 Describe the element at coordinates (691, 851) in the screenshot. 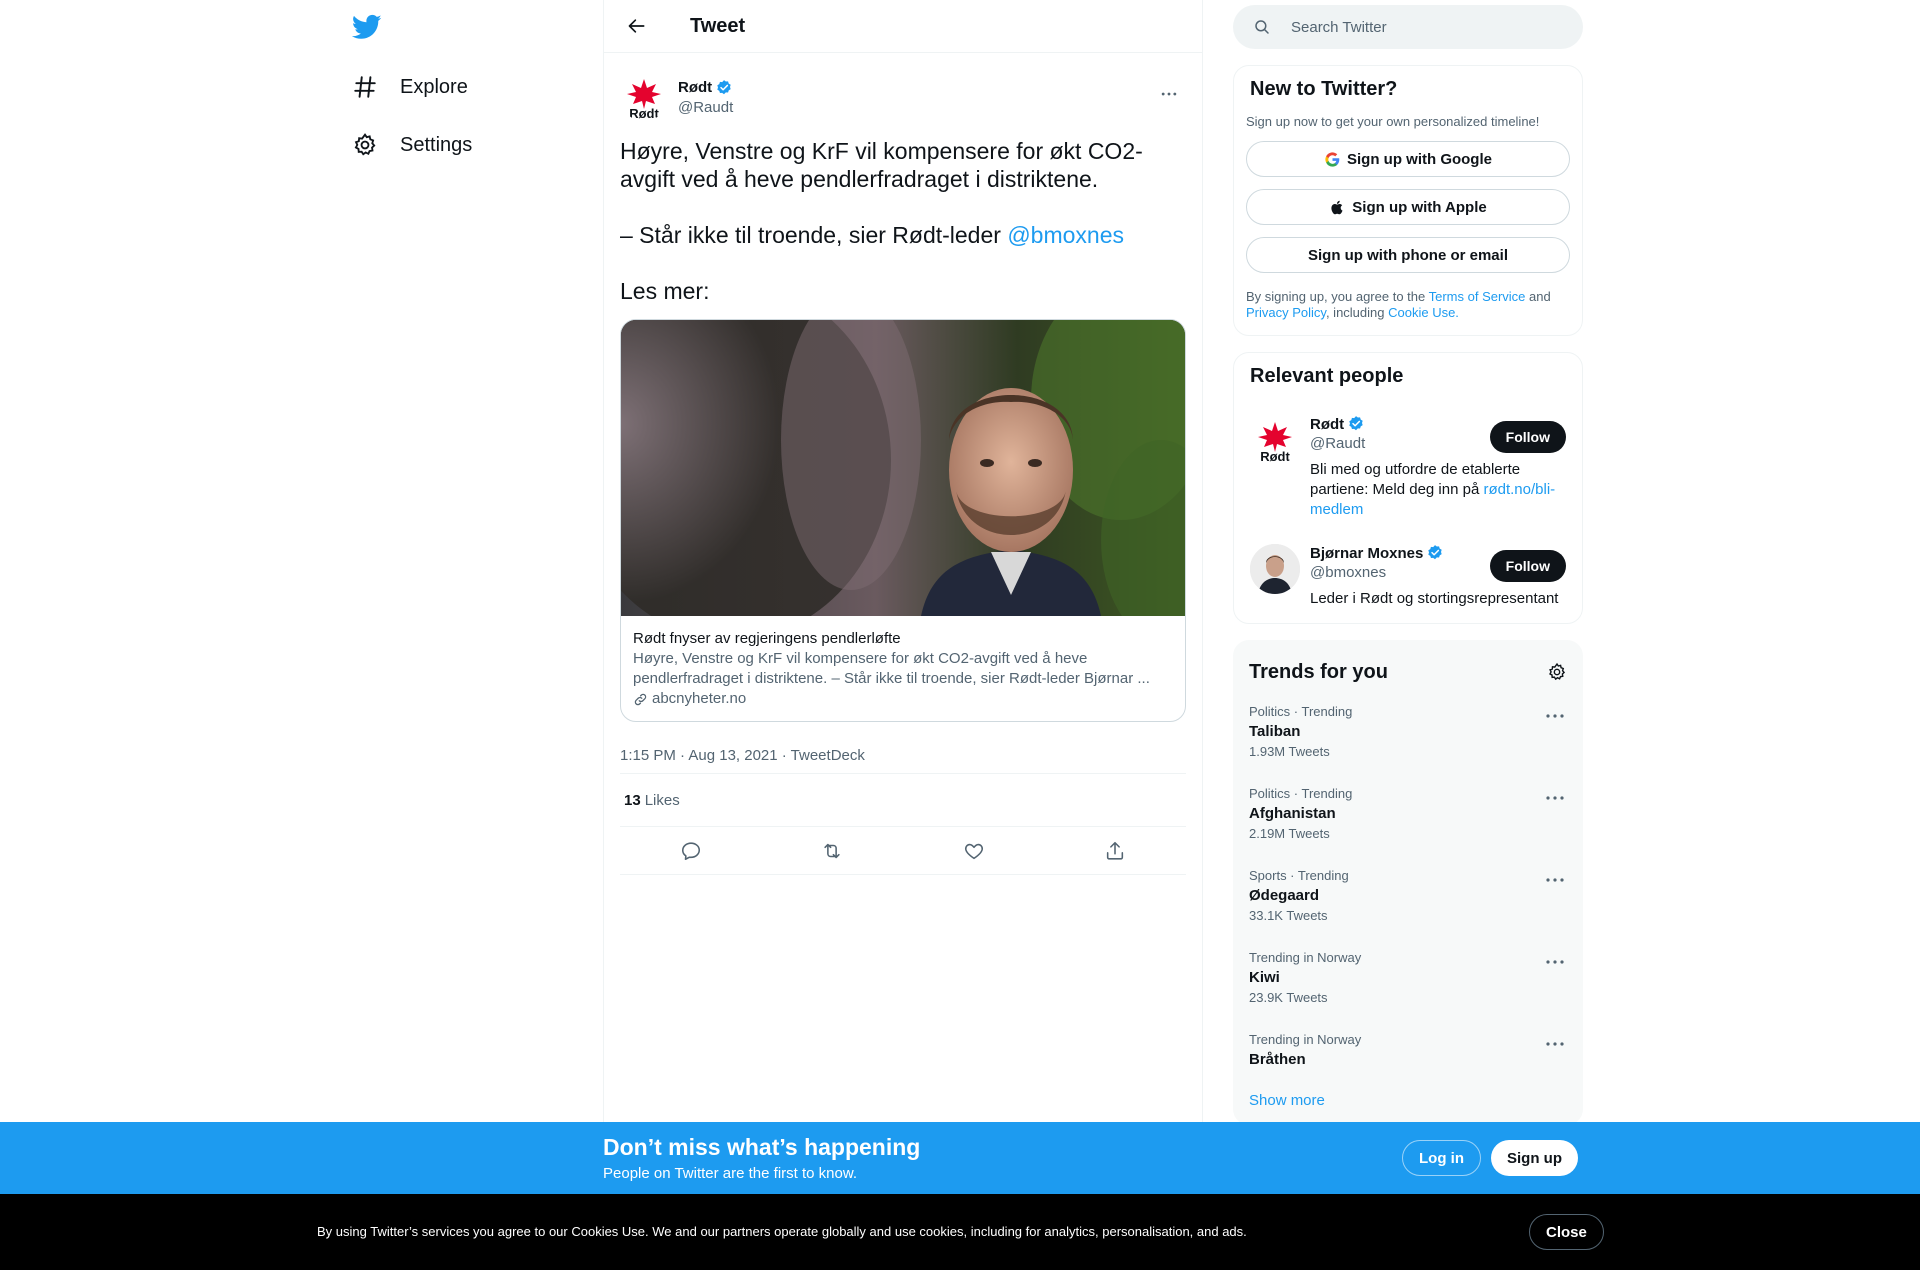

I see `reply-button` at that location.